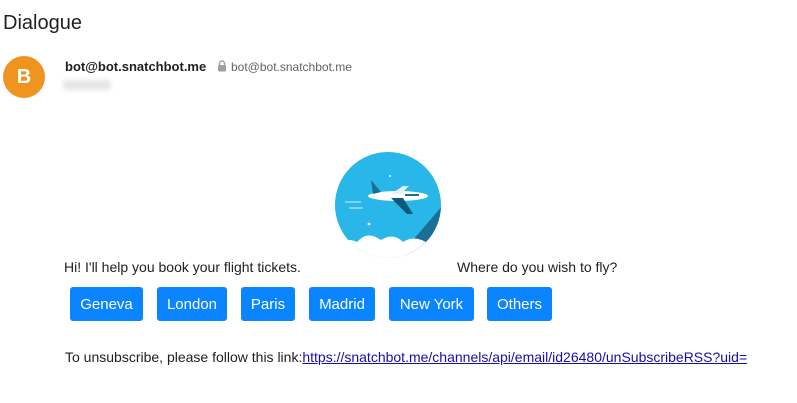 Image resolution: width=797 pixels, height=403 pixels. I want to click on avatar: B, so click(24, 77).